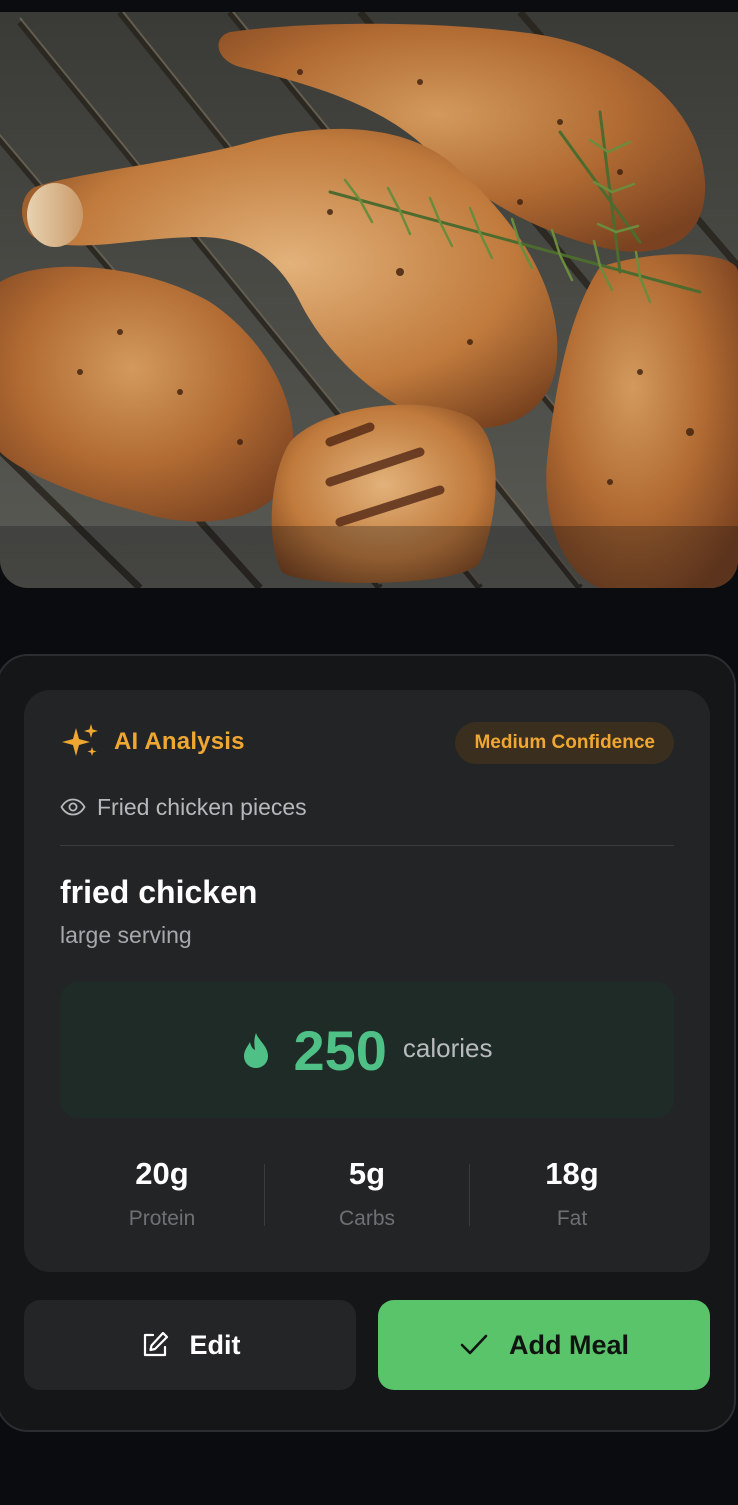 This screenshot has height=1505, width=738. Describe the element at coordinates (564, 743) in the screenshot. I see `confidence-badge: Medium Confidence` at that location.